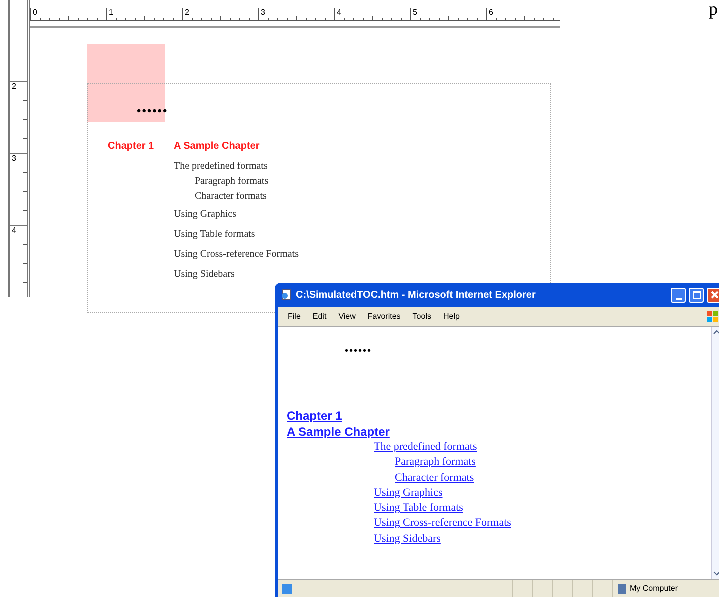 The image size is (719, 597). What do you see at coordinates (712, 317) in the screenshot?
I see `windows-logo-icon` at bounding box center [712, 317].